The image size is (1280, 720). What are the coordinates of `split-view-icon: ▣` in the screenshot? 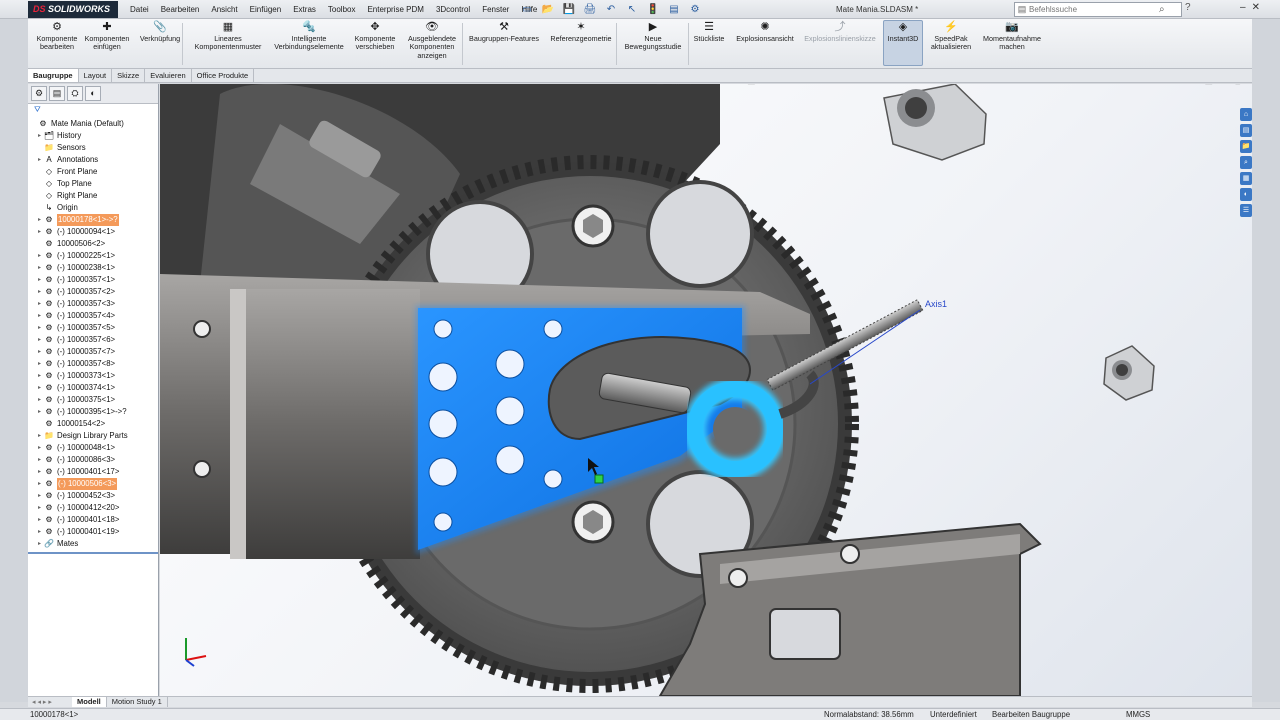 It's located at (1209, 85).